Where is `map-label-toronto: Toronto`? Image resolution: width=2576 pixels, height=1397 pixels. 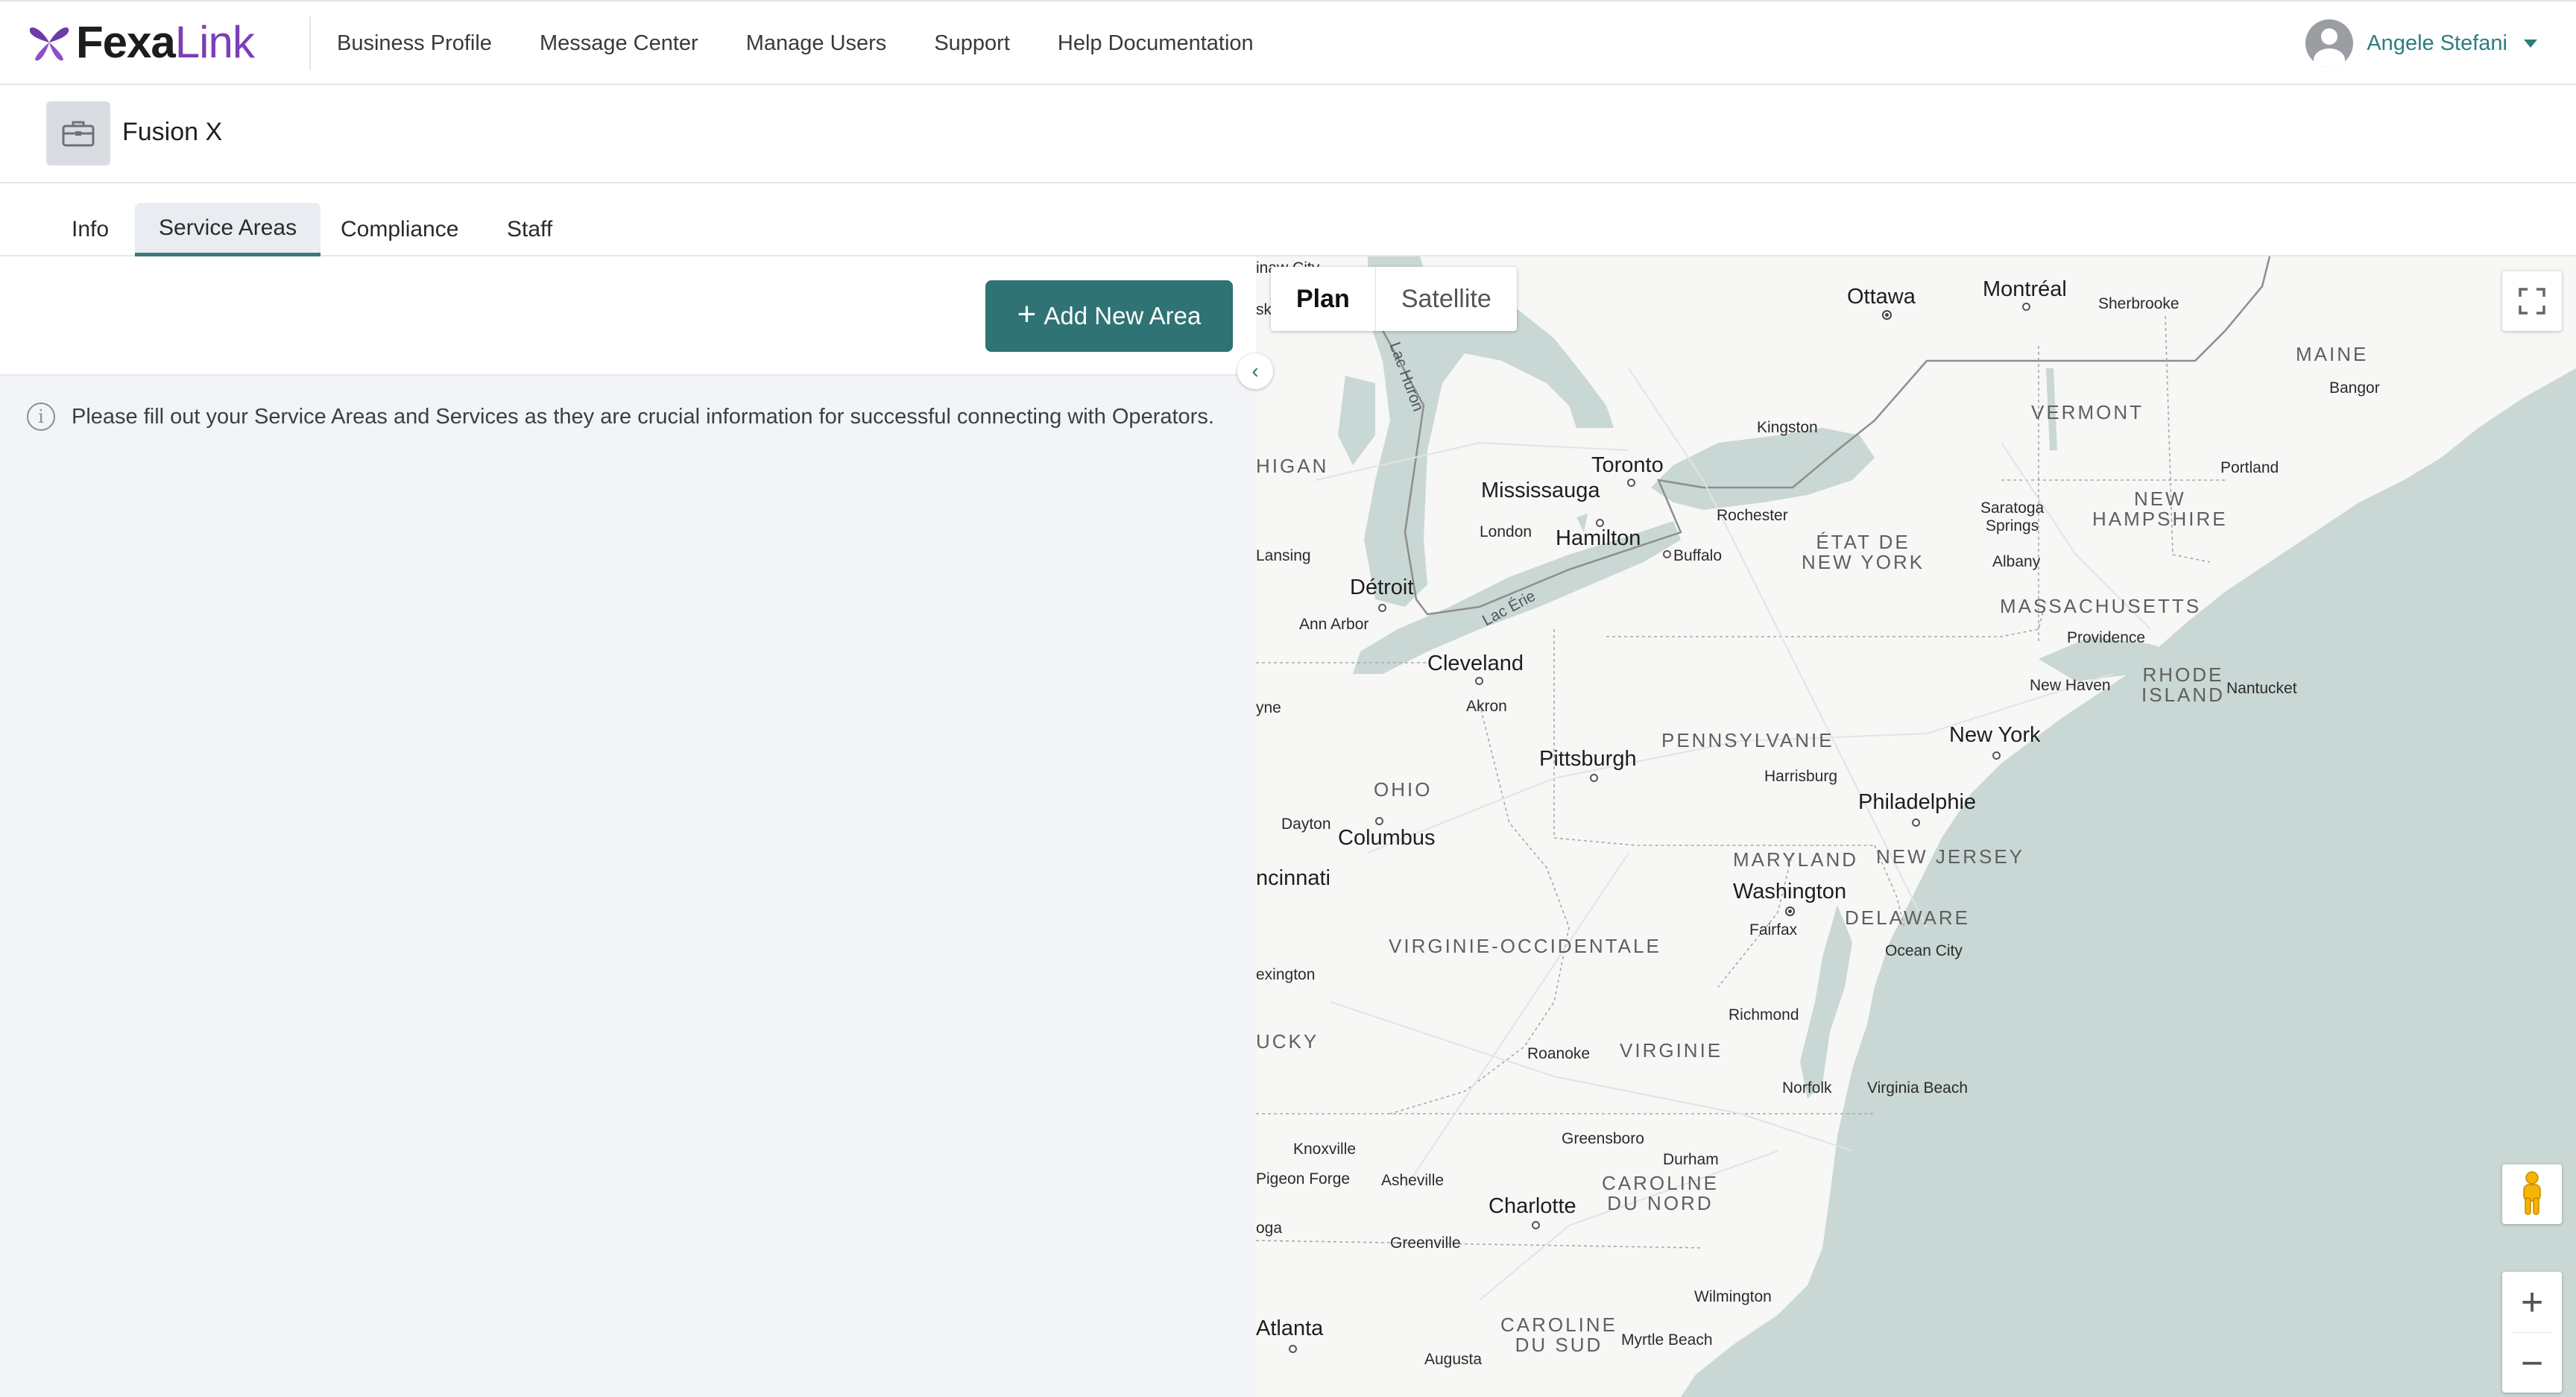
map-label-toronto: Toronto is located at coordinates (1628, 465).